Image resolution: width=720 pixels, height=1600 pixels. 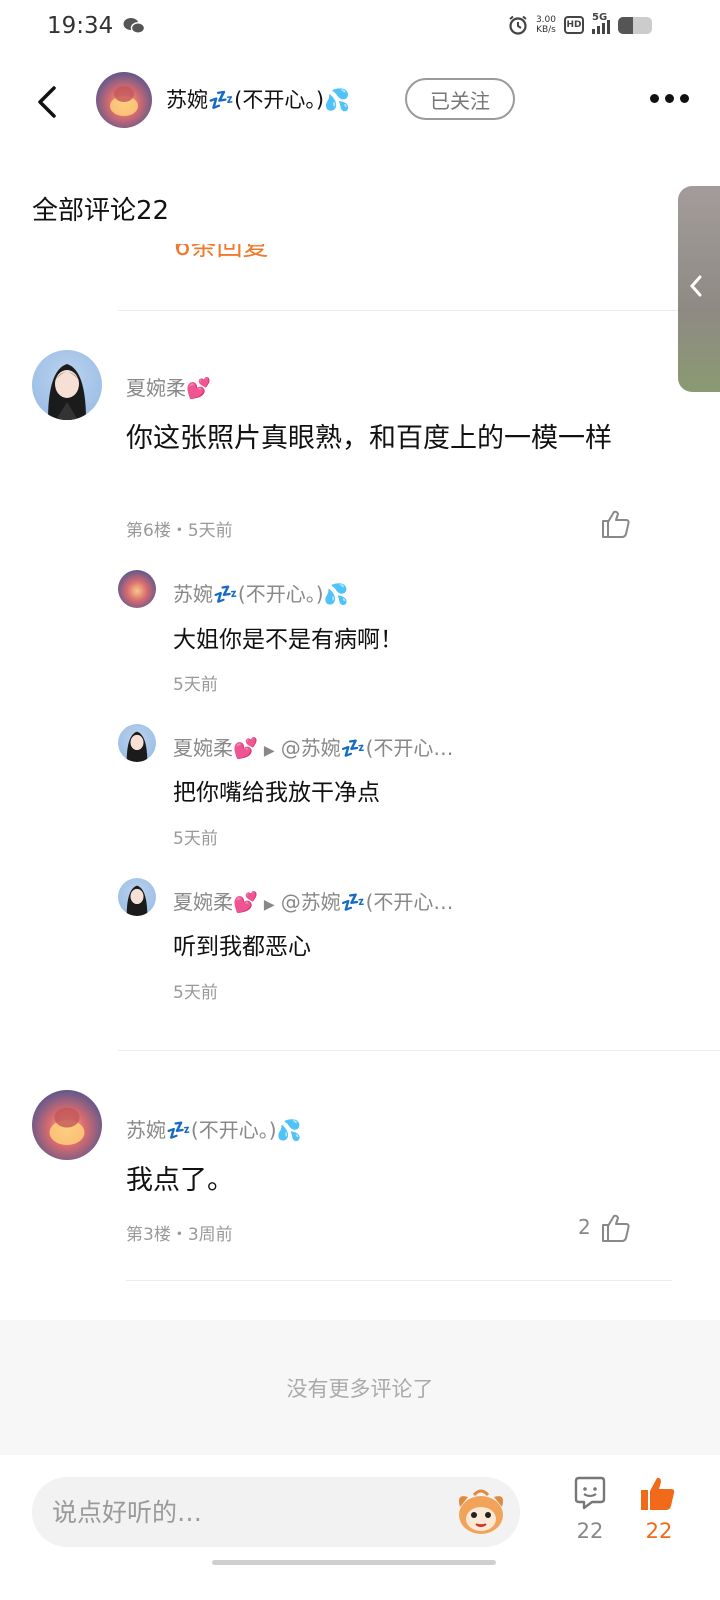 I want to click on side-drawer-tab, so click(x=699, y=289).